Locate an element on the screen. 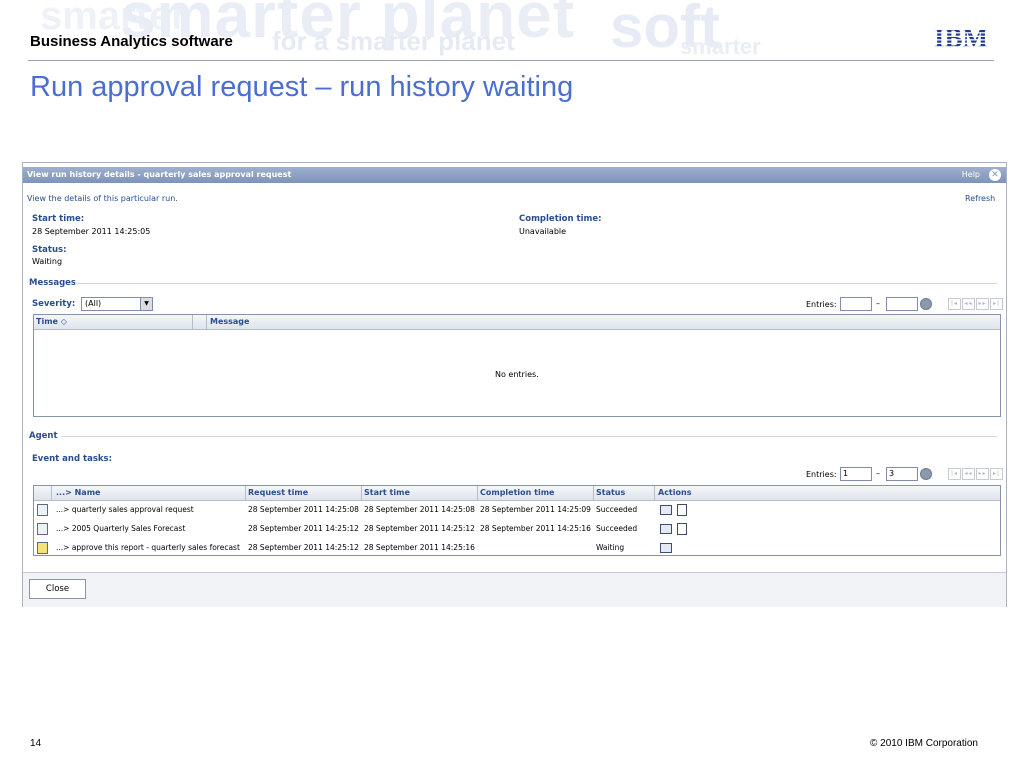 Image resolution: width=1024 pixels, height=768 pixels. column-header-actions: Actions is located at coordinates (675, 492).